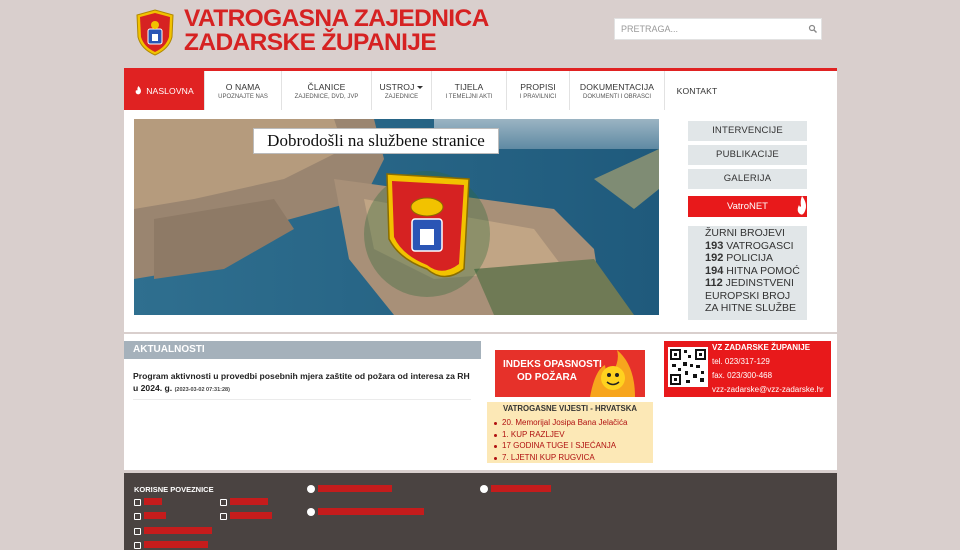 The height and width of the screenshot is (550, 960). Describe the element at coordinates (714, 283) in the screenshot. I see `emergency-number: 112` at that location.